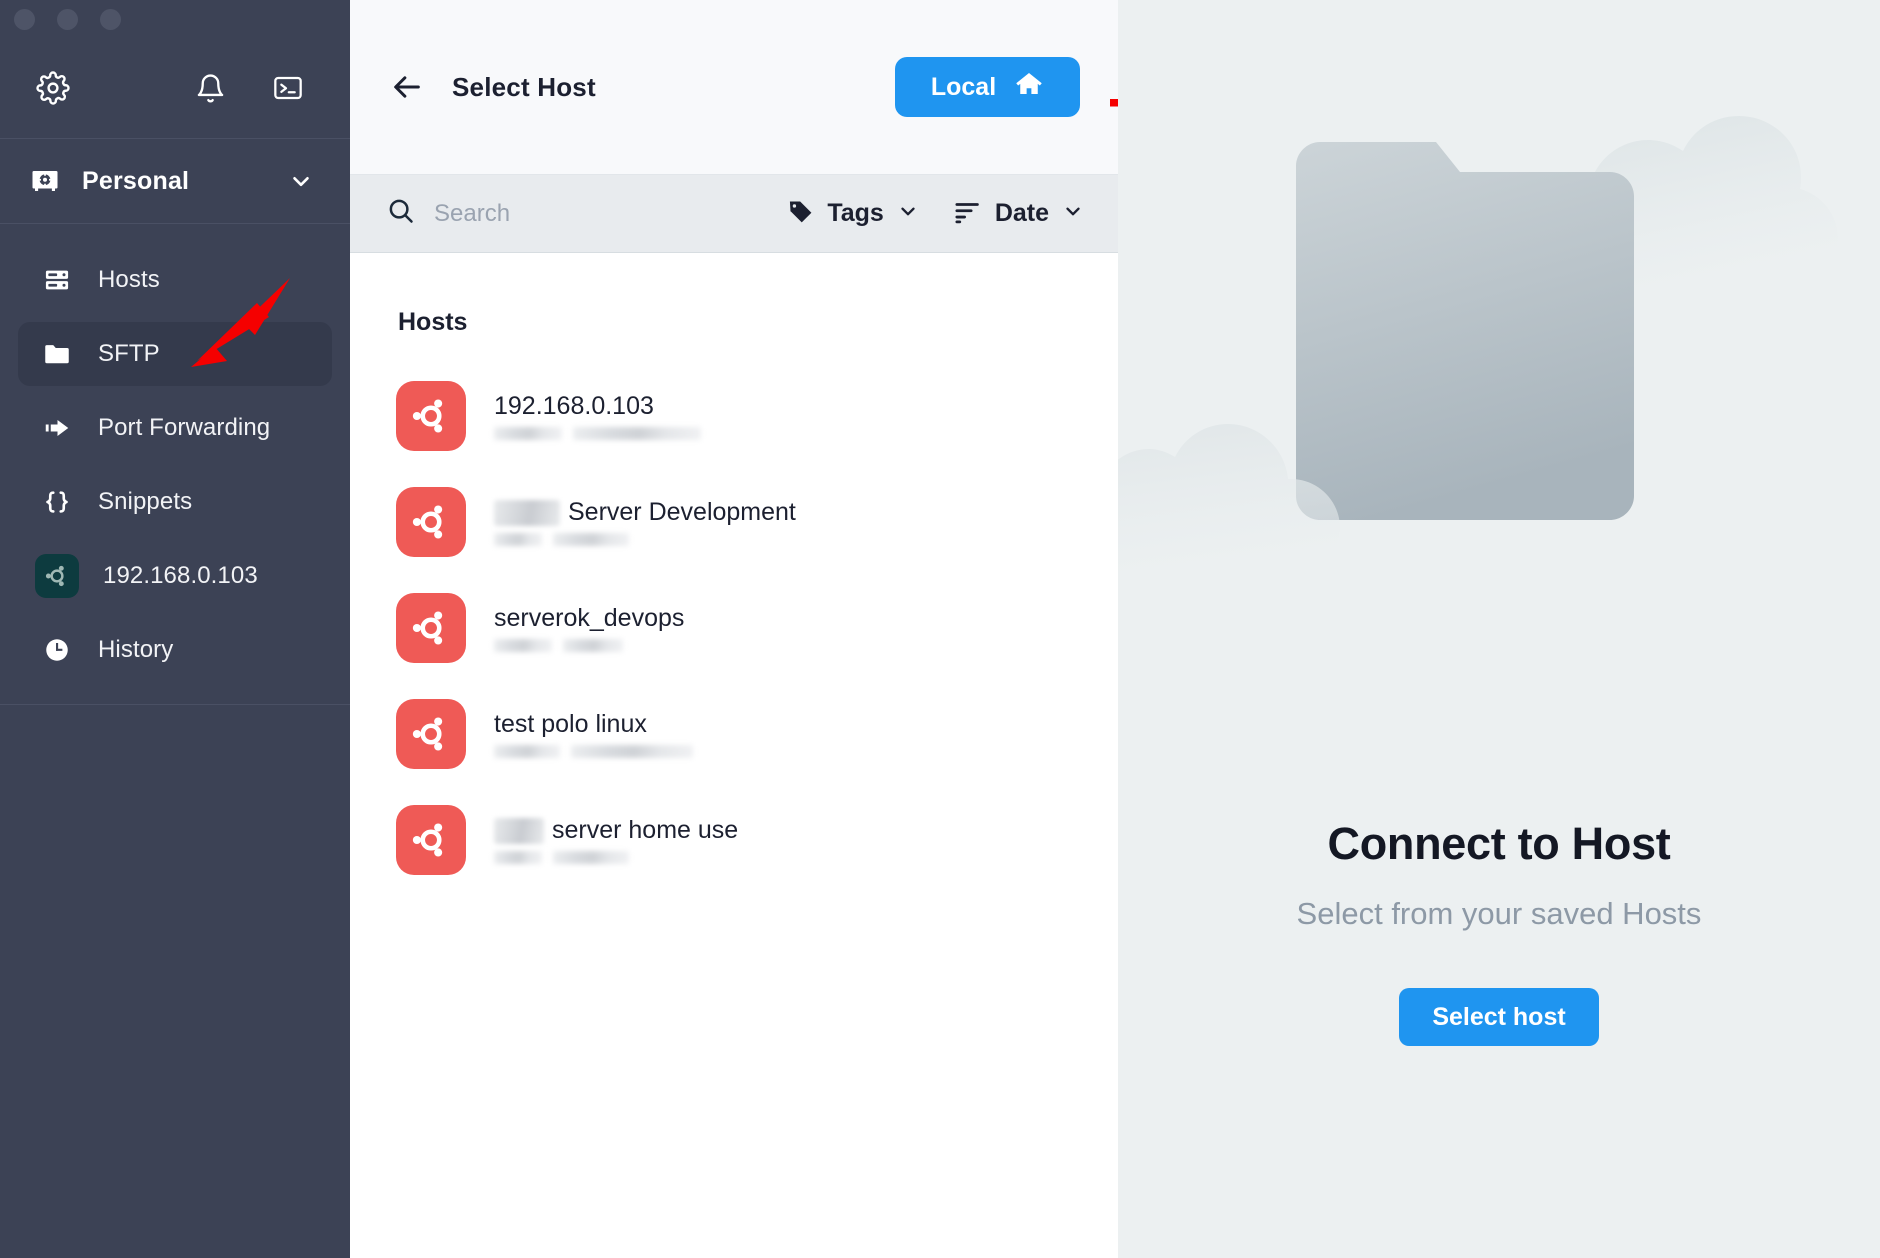 The image size is (1880, 1258). Describe the element at coordinates (589, 618) in the screenshot. I see `host-name: serverok_devops` at that location.